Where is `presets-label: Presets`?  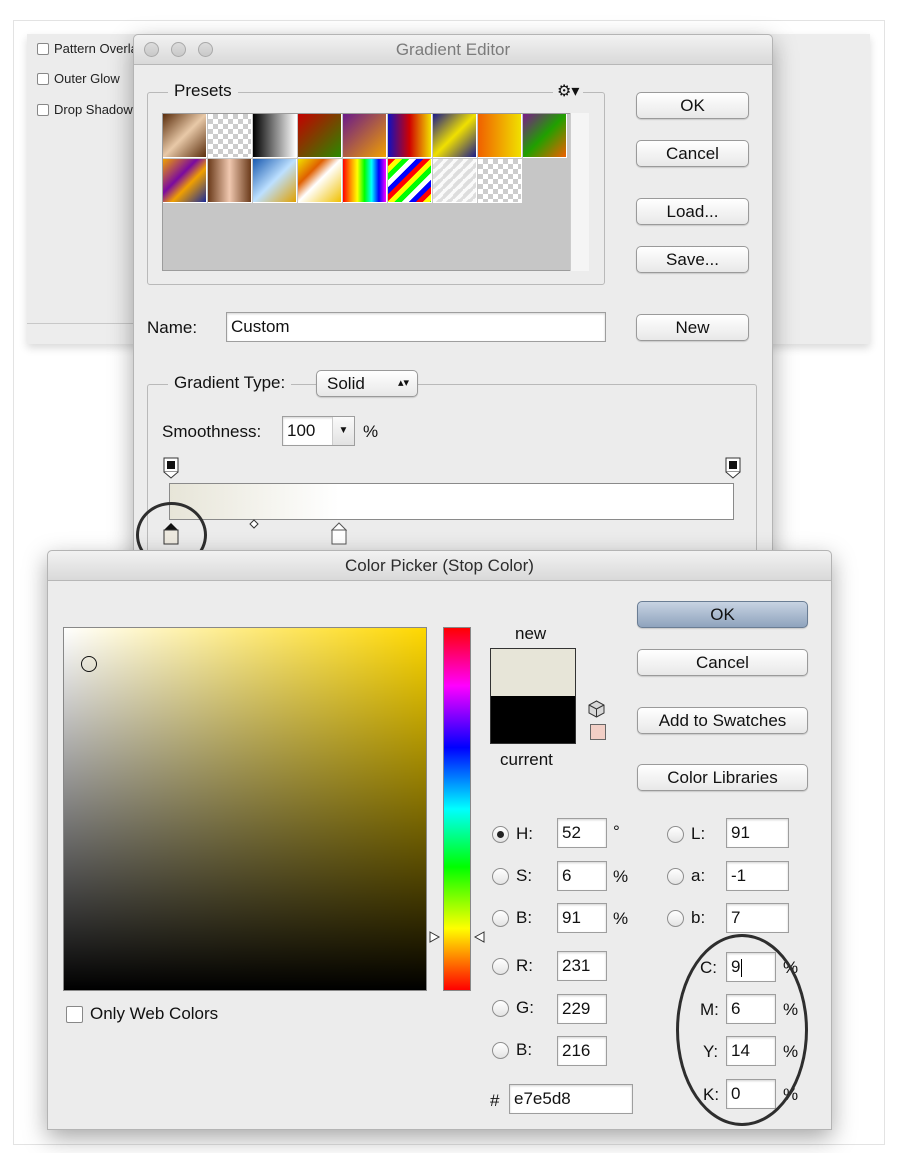
presets-label: Presets is located at coordinates (203, 91).